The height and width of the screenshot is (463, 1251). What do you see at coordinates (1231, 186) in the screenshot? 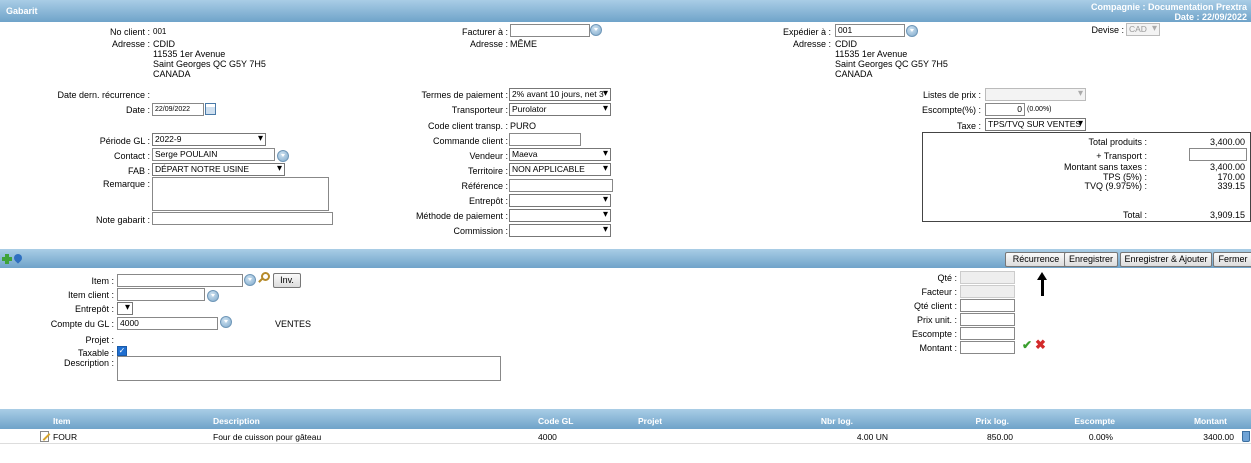
I see `tvq-value: 339.15` at bounding box center [1231, 186].